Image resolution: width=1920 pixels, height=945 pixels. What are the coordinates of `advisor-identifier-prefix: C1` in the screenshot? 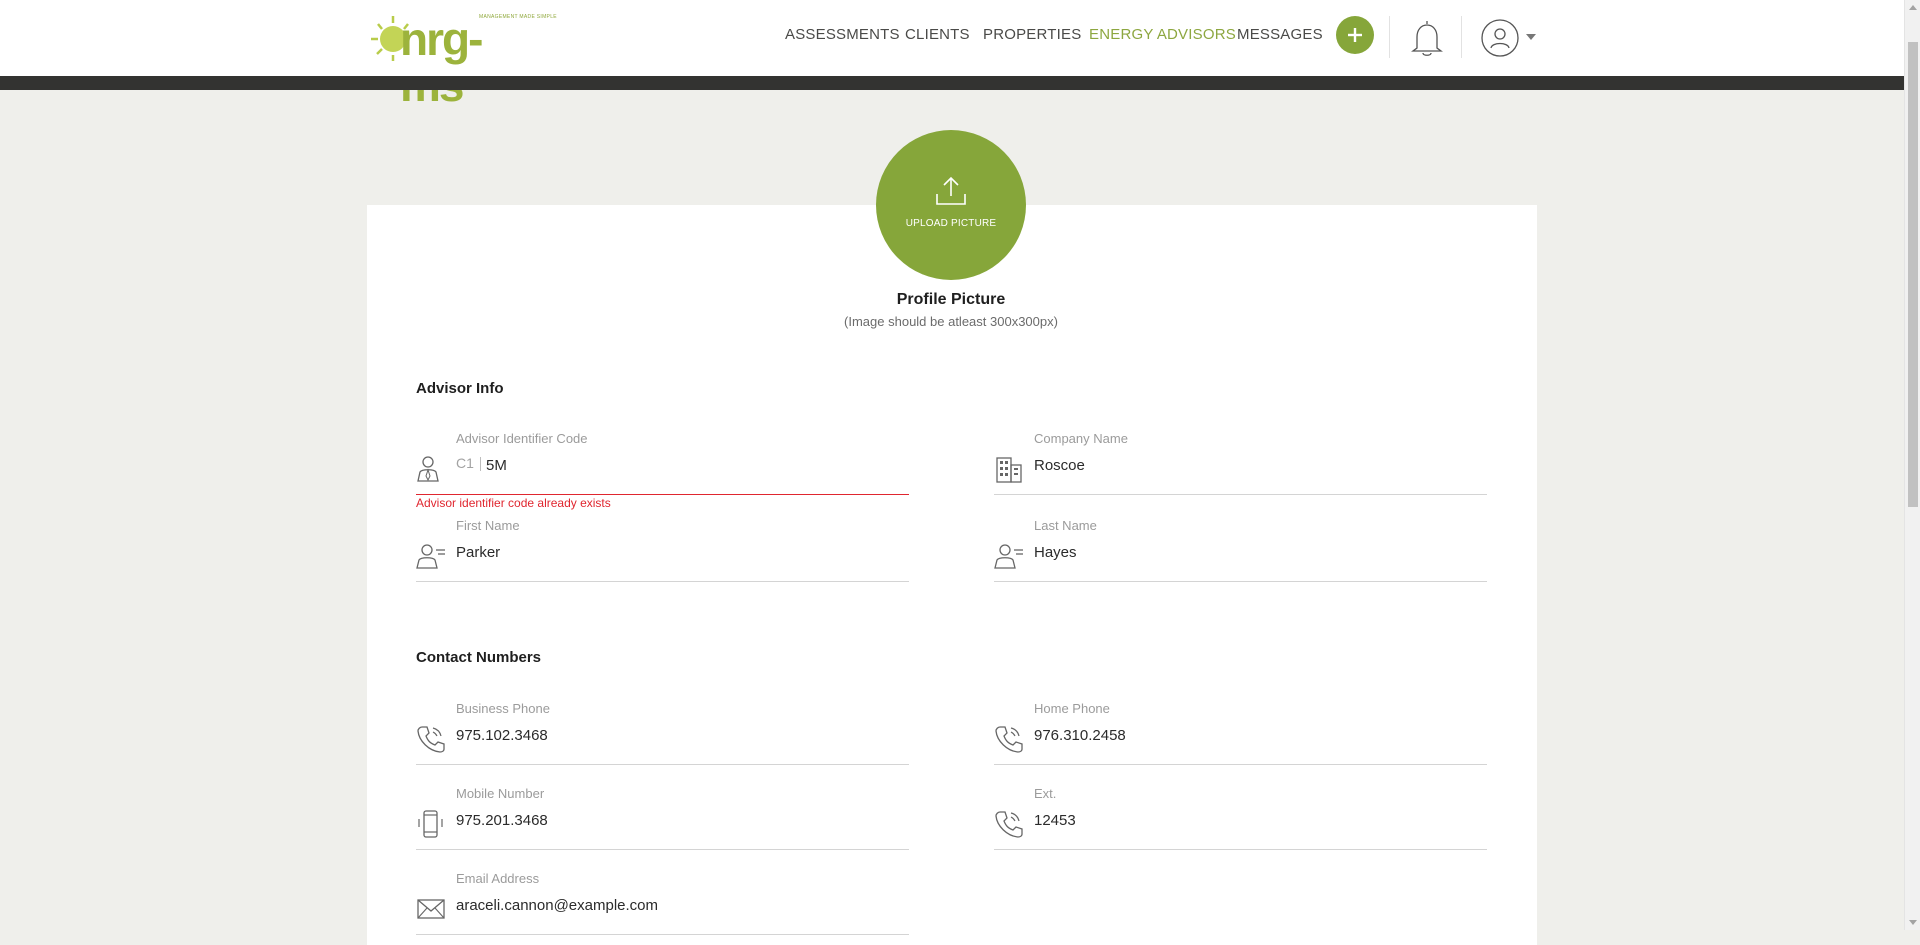 It's located at (465, 463).